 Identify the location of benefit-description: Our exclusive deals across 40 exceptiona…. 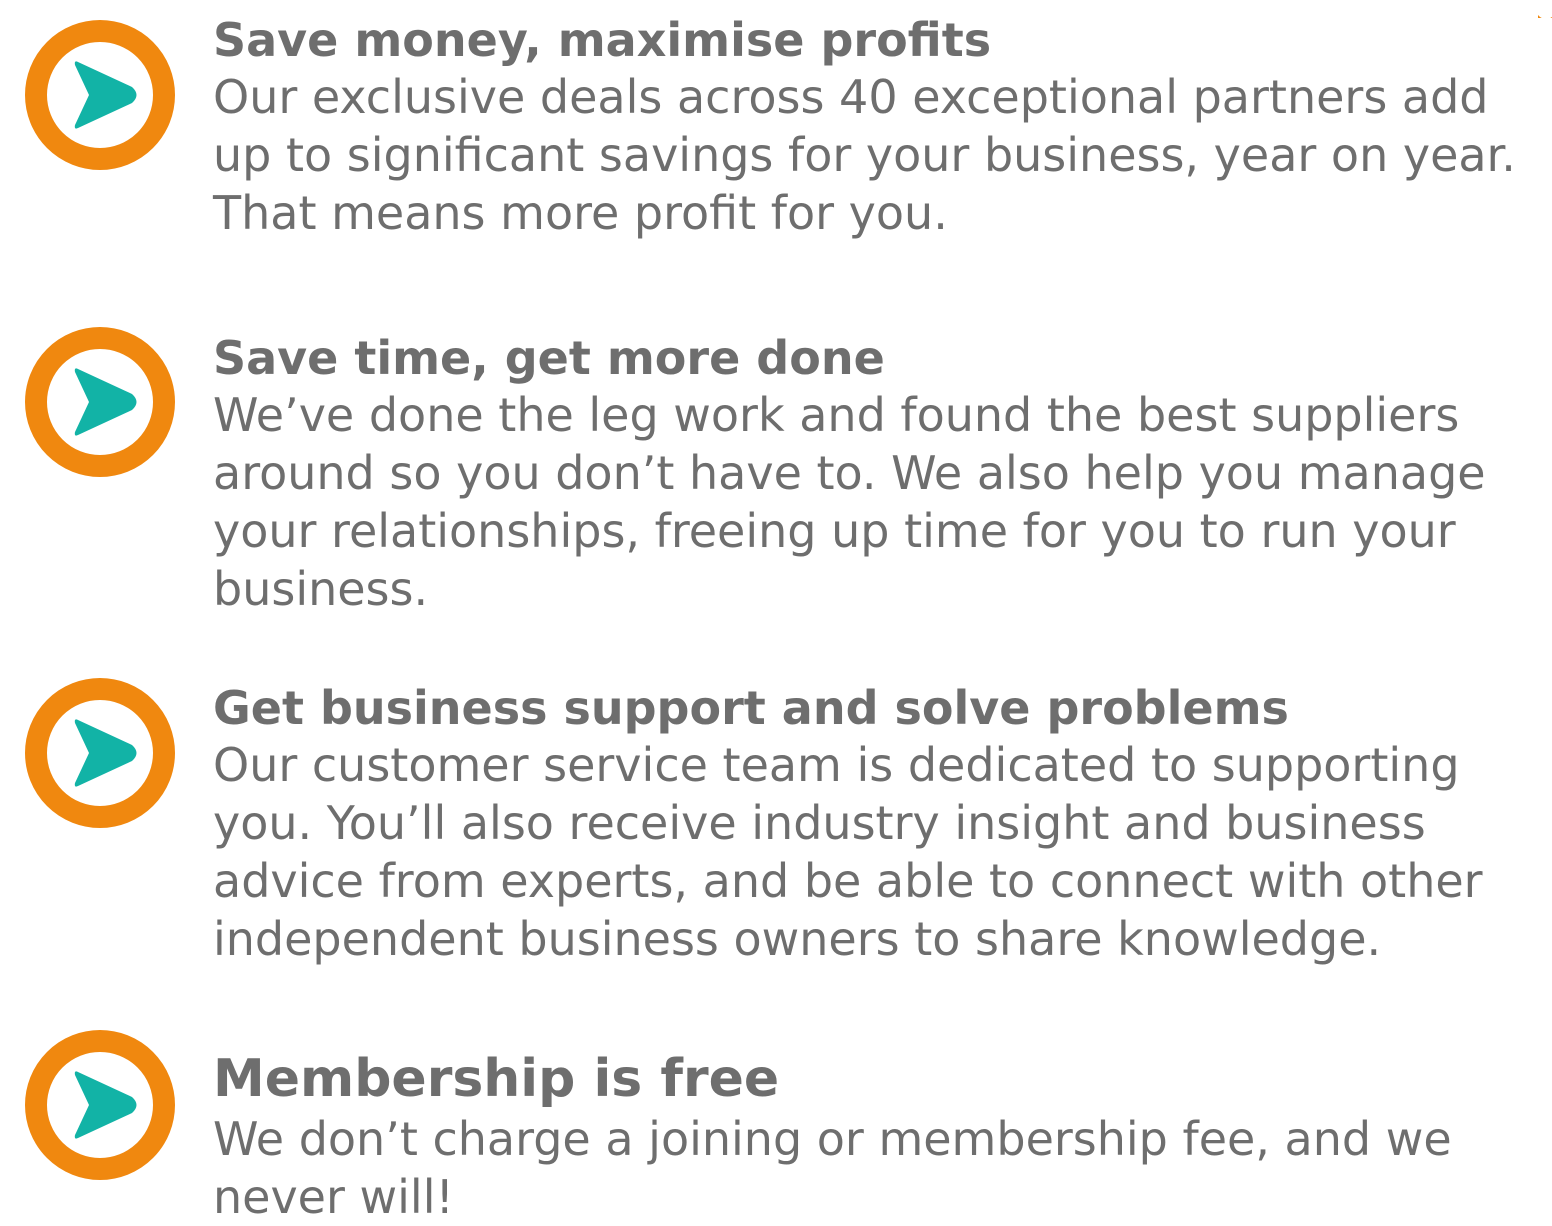
(864, 155).